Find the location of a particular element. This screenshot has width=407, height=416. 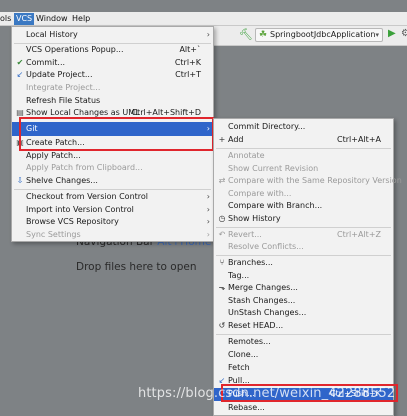

menu-item-show-current-revision: Show Current Revision is located at coordinates (303, 169).